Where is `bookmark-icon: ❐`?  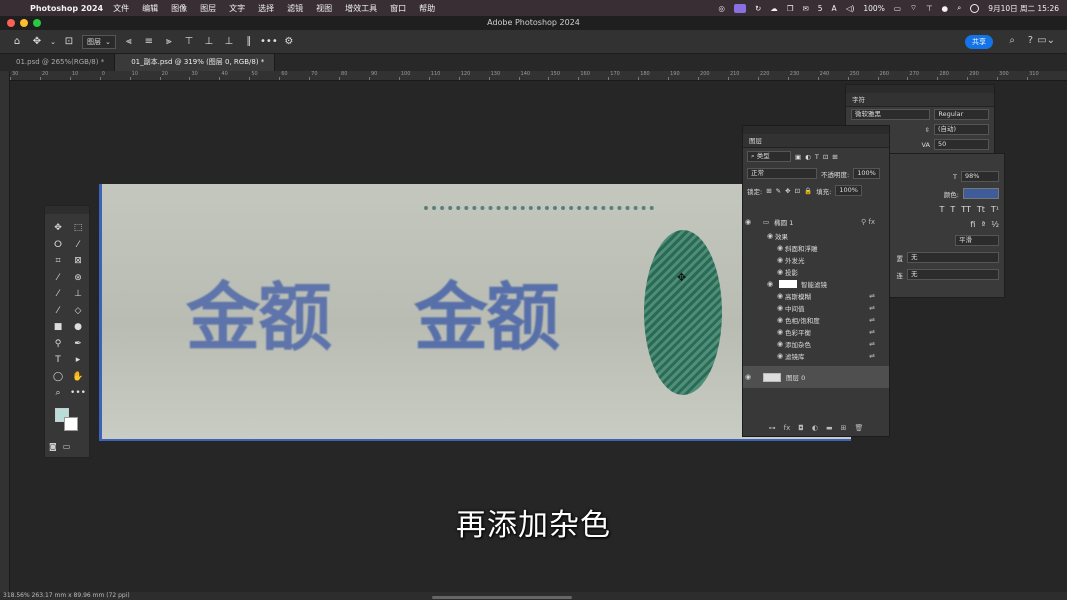 bookmark-icon: ❐ is located at coordinates (790, 8).